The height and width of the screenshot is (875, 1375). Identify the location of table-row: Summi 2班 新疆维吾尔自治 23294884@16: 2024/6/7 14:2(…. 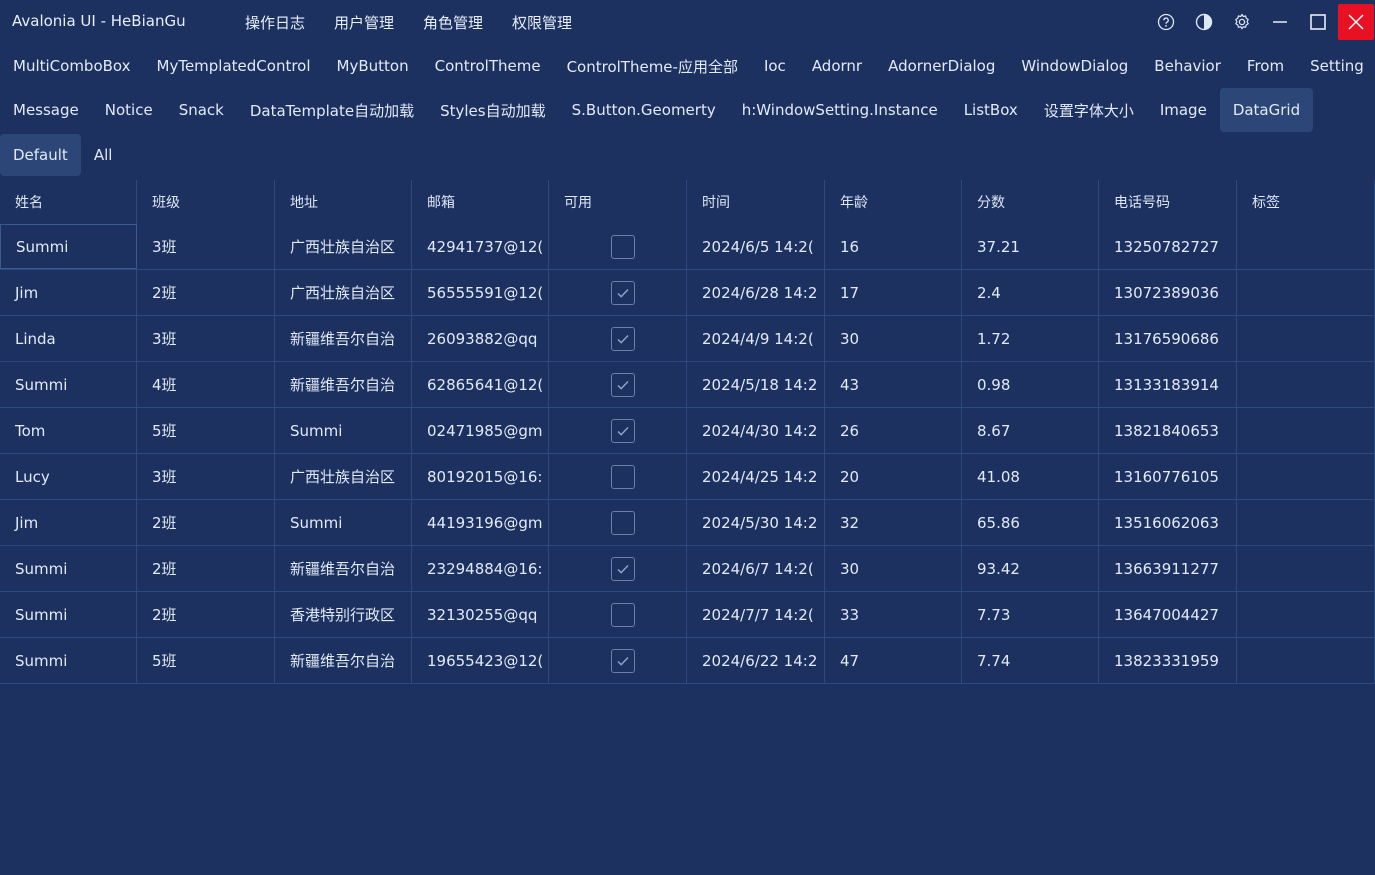
(687, 569).